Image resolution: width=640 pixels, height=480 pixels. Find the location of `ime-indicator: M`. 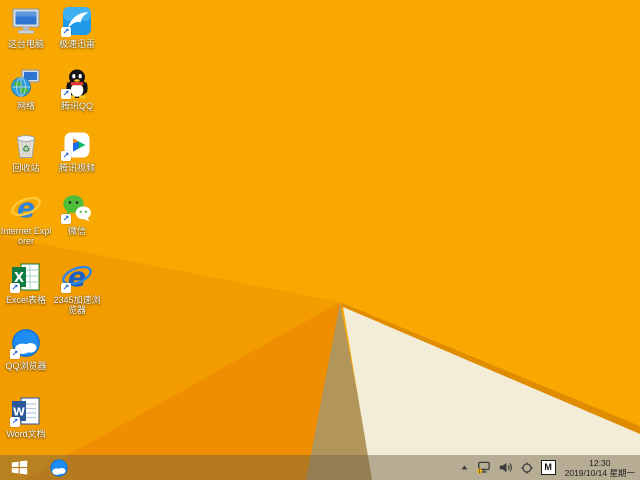

ime-indicator: M is located at coordinates (548, 467).